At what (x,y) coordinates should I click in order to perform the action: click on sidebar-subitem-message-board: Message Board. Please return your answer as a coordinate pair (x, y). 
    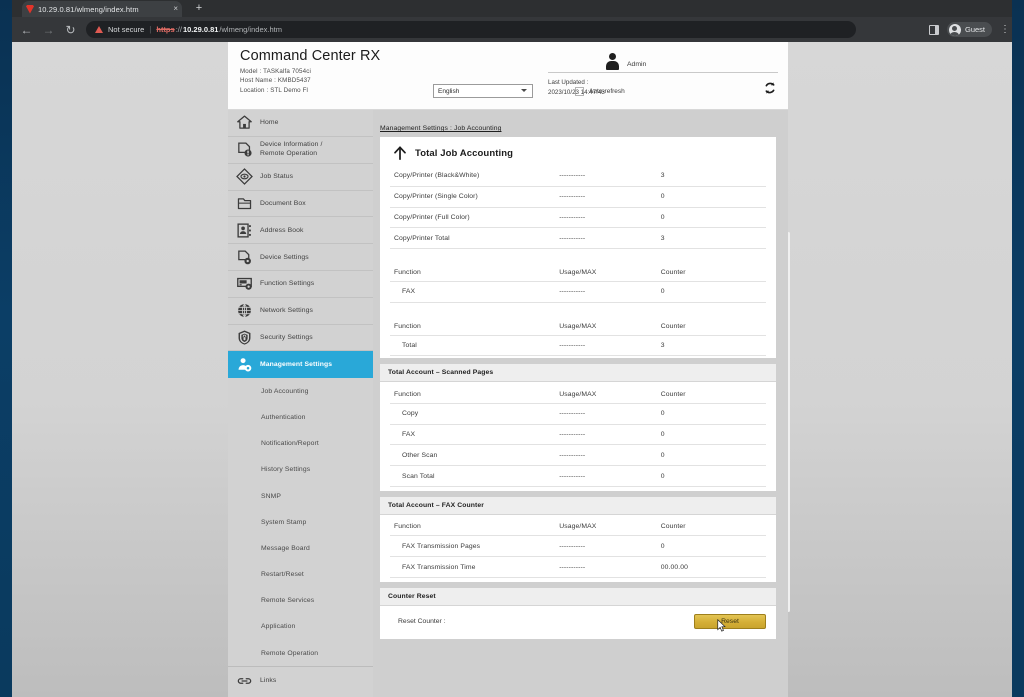
    Looking at the image, I should click on (300, 548).